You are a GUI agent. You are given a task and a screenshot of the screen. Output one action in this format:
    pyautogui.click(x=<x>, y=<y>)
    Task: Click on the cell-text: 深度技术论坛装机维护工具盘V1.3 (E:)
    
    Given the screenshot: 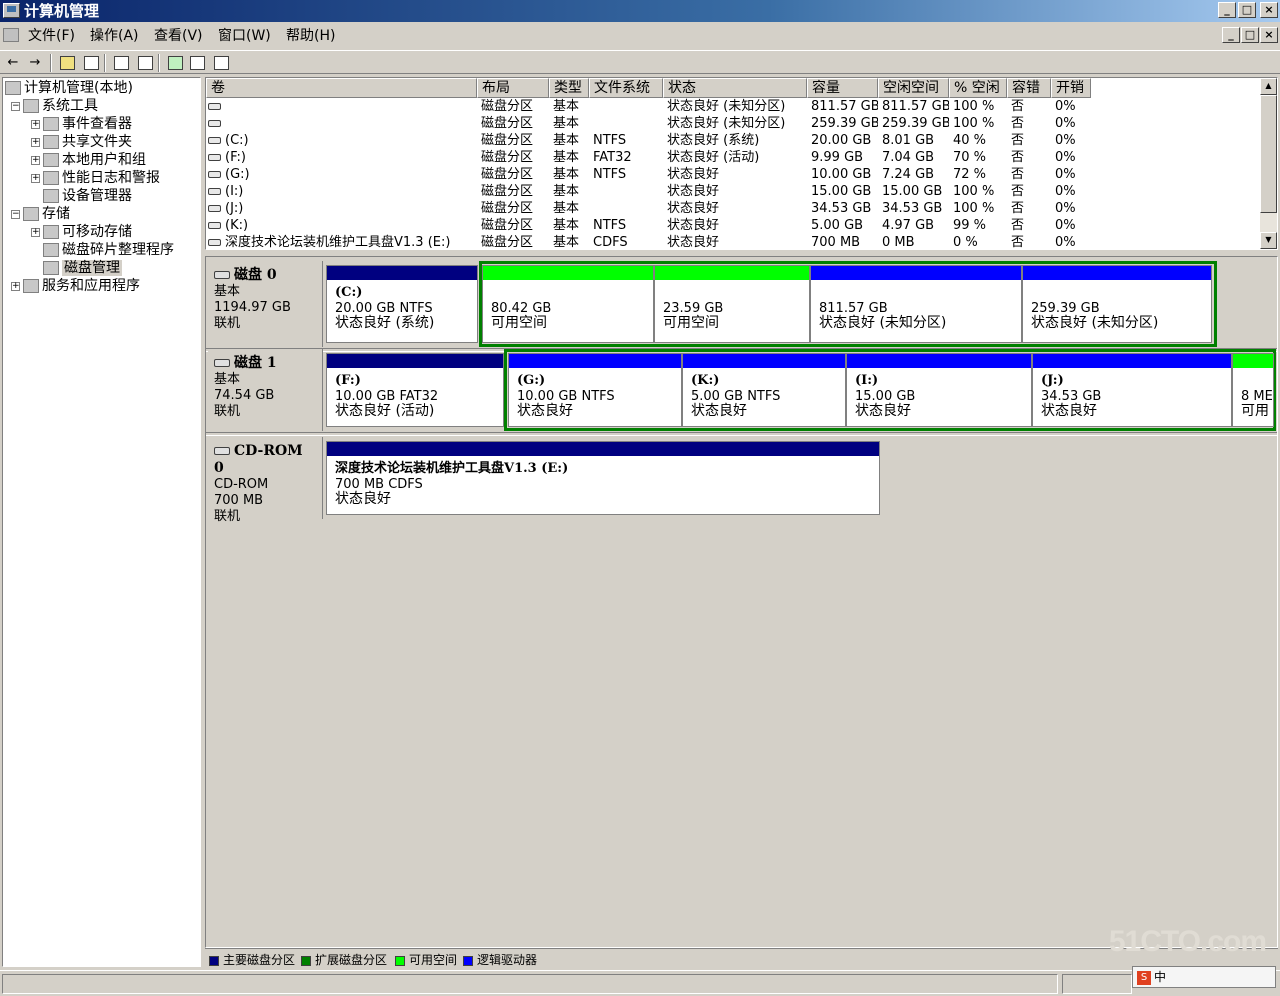 What is the action you would take?
    pyautogui.click(x=338, y=242)
    